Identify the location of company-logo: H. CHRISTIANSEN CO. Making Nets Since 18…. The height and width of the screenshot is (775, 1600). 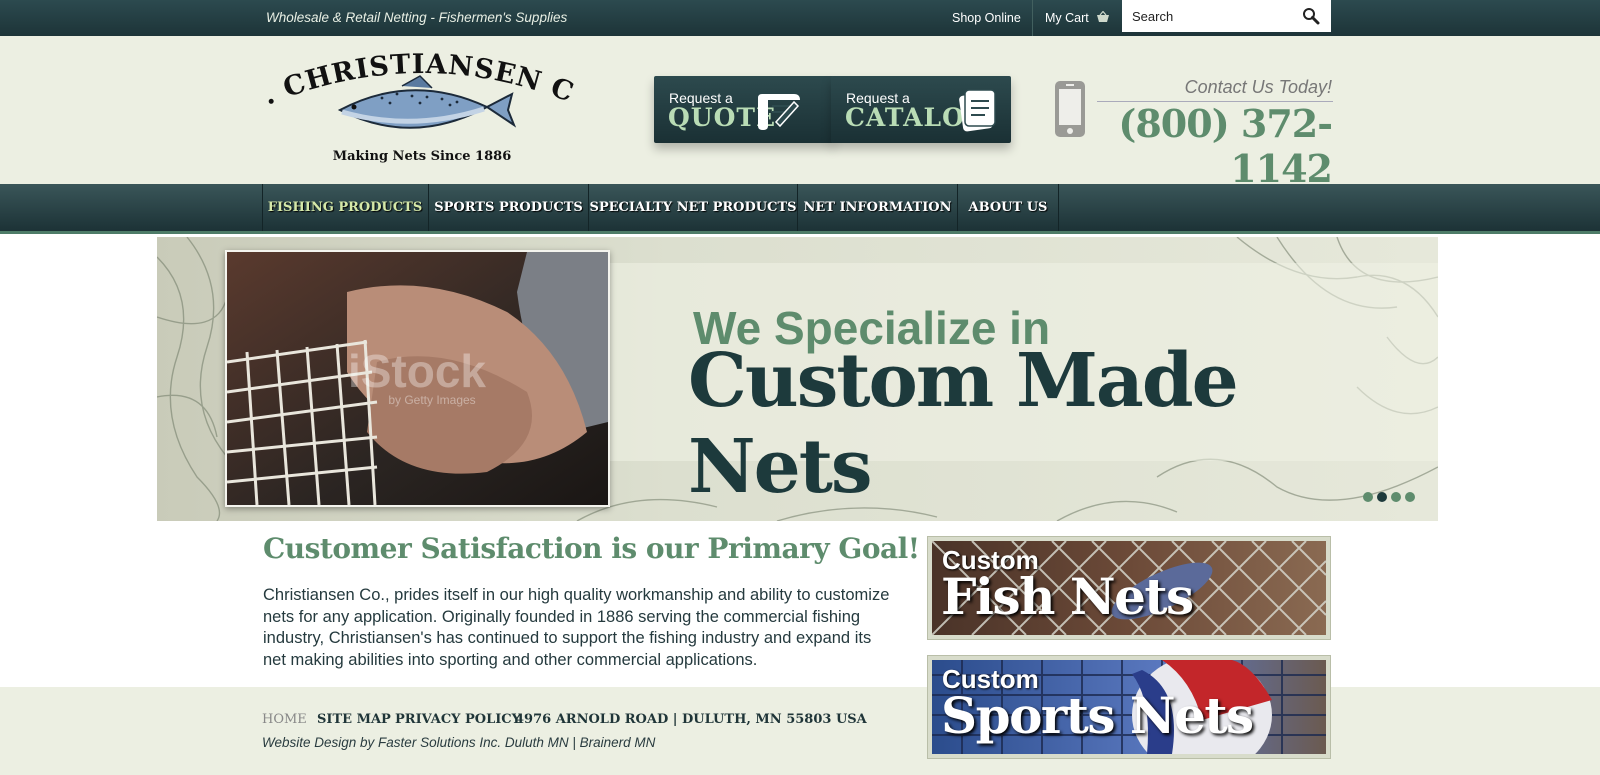
(422, 109).